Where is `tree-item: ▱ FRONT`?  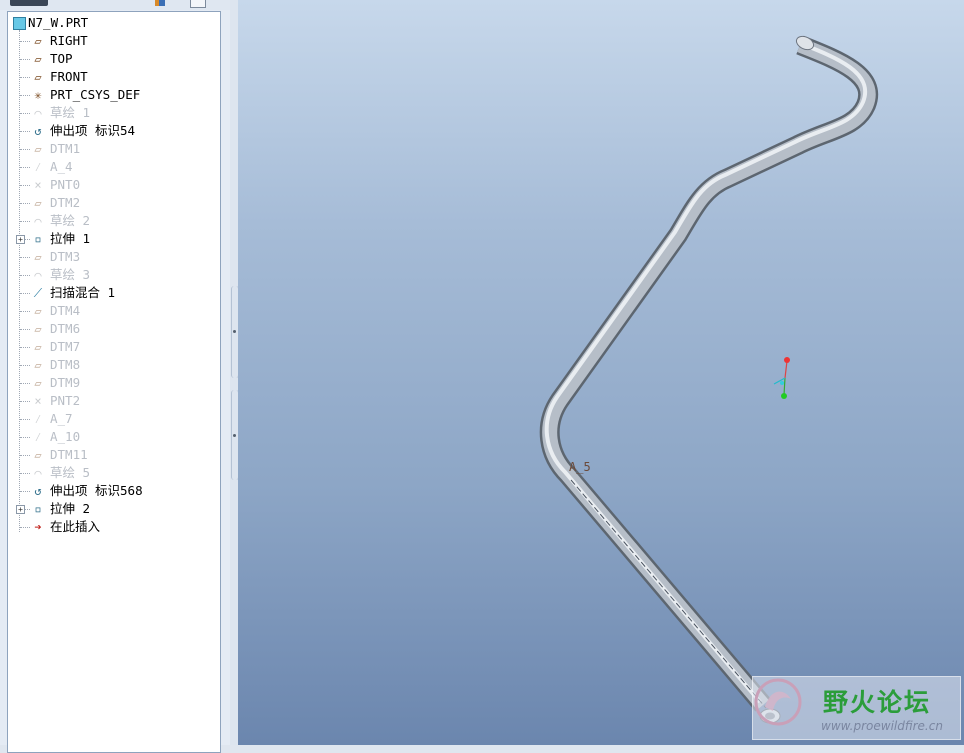
tree-item: ▱ FRONT is located at coordinates (114, 77).